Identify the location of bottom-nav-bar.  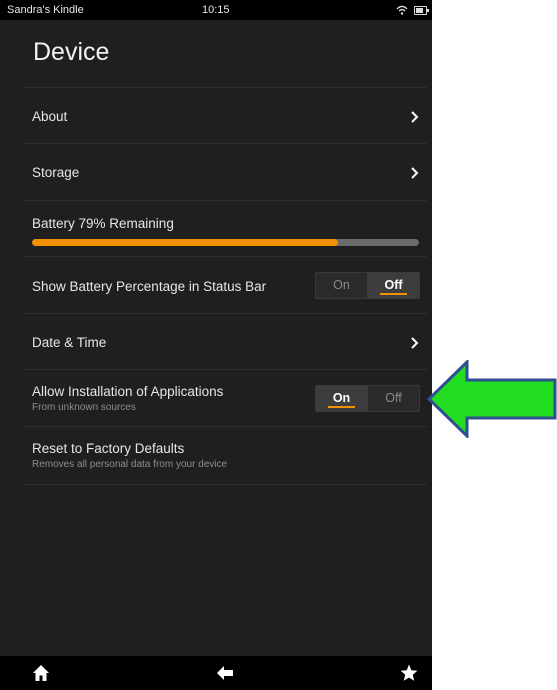
(216, 673).